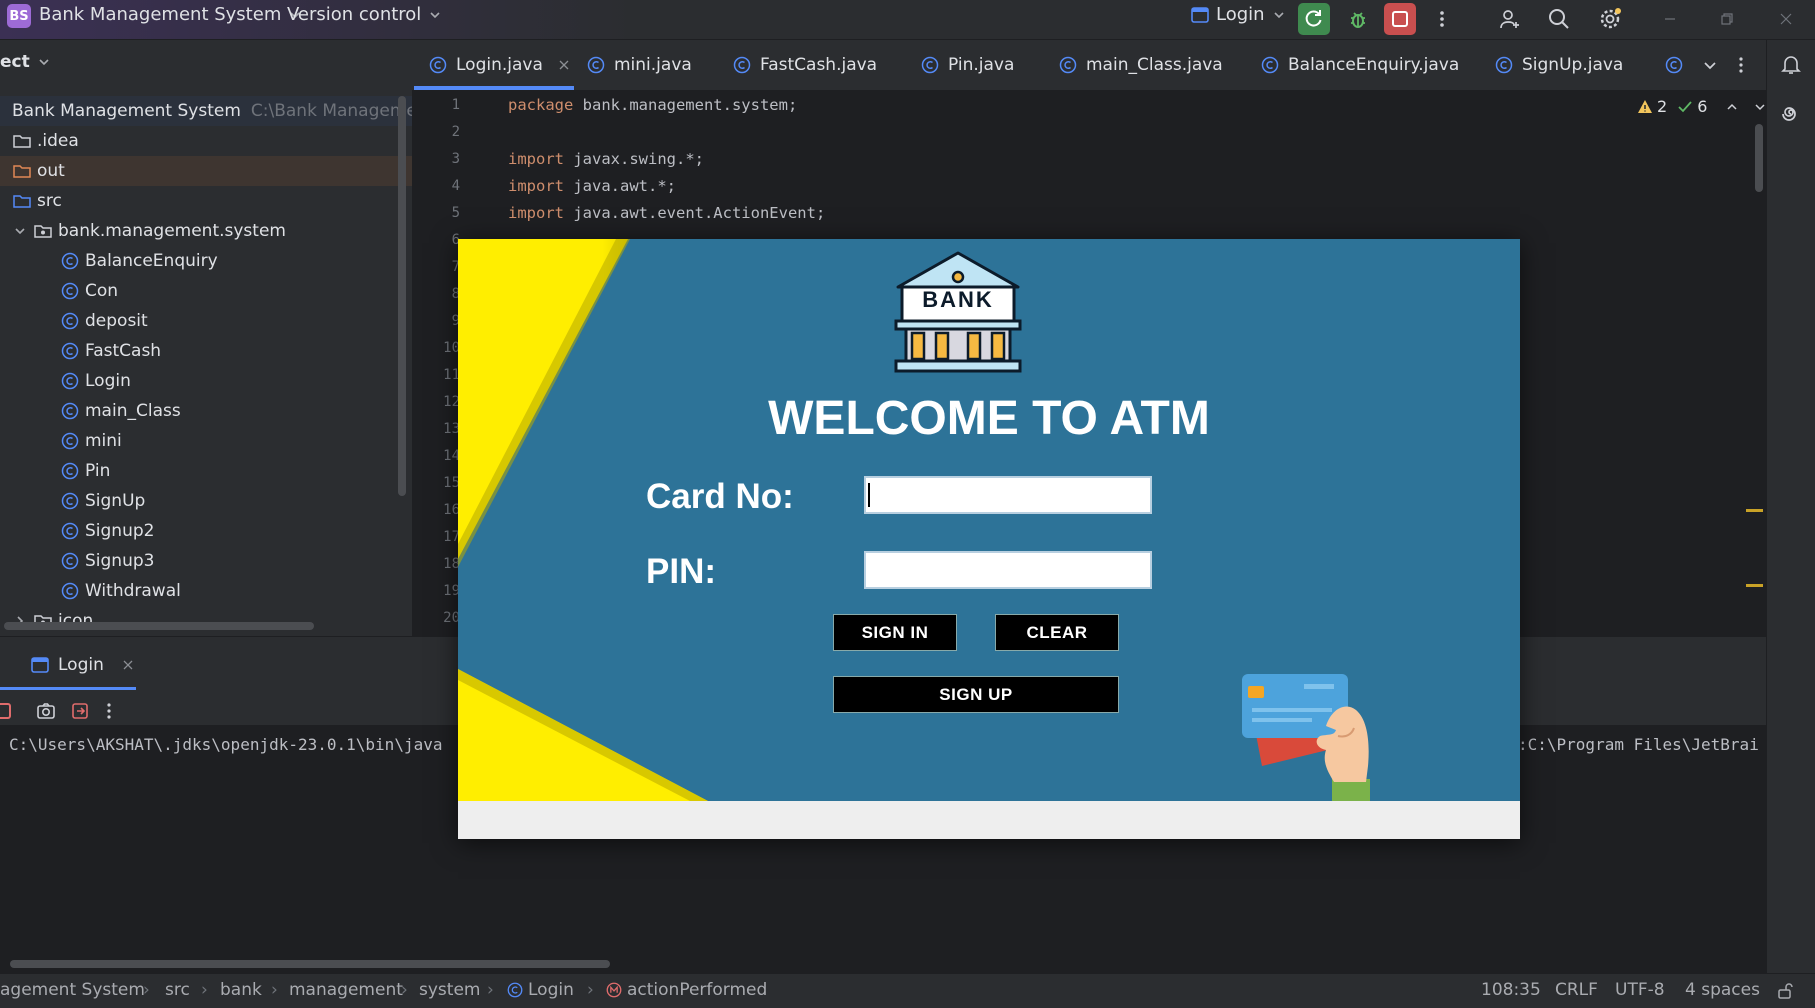 This screenshot has height=1008, width=1815. I want to click on tab-balanceenquiry-java: BalanceEnquiry.java, so click(1359, 65).